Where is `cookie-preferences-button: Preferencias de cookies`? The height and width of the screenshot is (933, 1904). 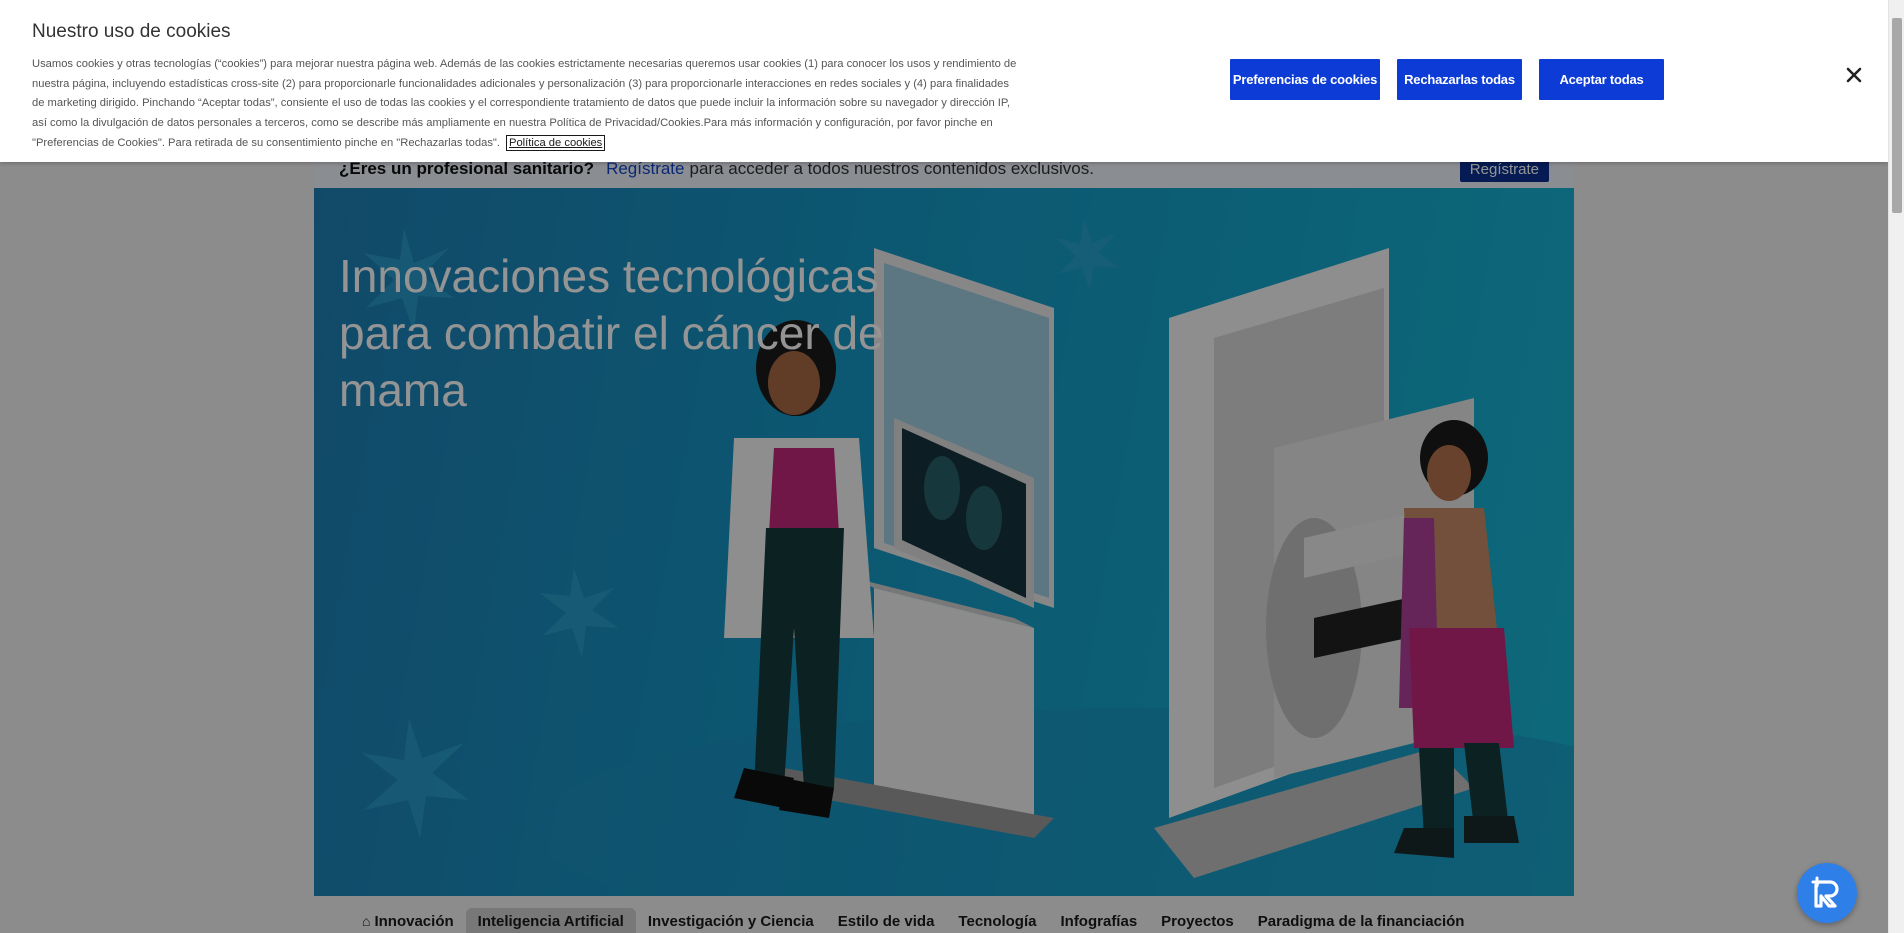 cookie-preferences-button: Preferencias de cookies is located at coordinates (1305, 79).